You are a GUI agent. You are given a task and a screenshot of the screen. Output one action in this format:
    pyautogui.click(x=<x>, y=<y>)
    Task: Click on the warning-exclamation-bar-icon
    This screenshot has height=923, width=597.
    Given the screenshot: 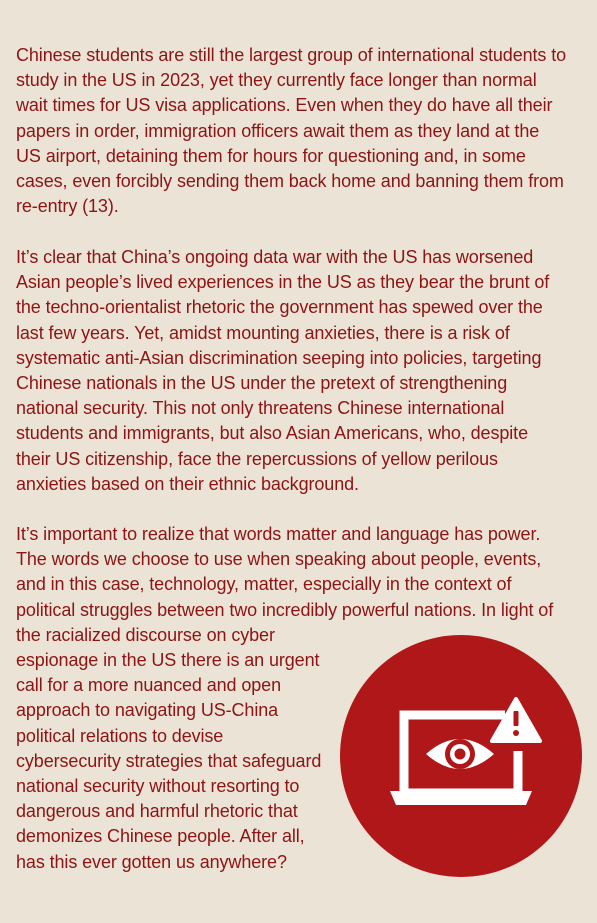 What is the action you would take?
    pyautogui.click(x=516, y=718)
    